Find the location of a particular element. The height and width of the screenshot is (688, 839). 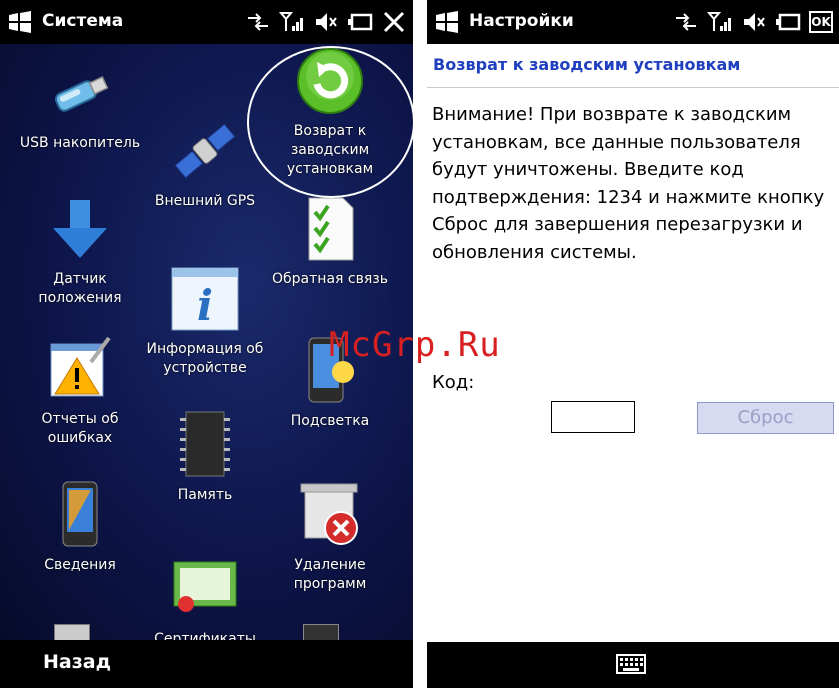

app-remove-programs: Удаление программ is located at coordinates (330, 537).